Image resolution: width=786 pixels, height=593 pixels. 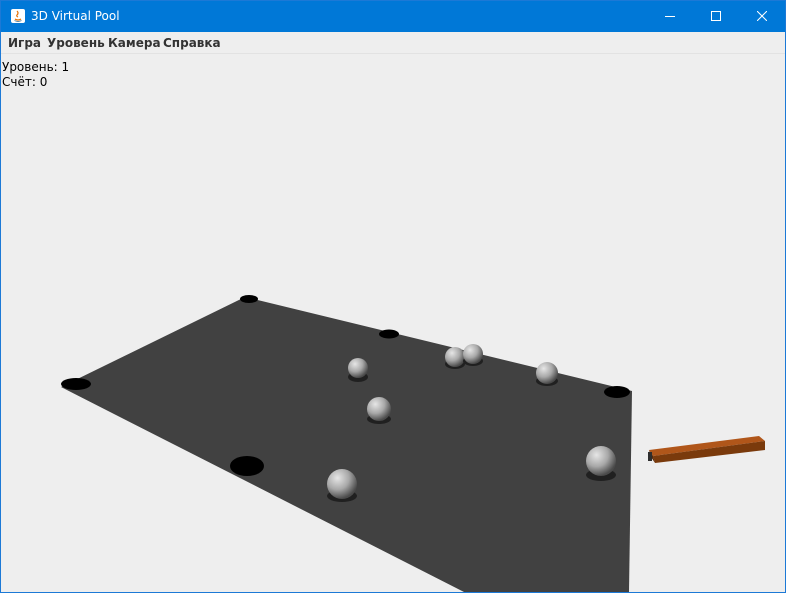 I want to click on close-button, so click(x=762, y=16).